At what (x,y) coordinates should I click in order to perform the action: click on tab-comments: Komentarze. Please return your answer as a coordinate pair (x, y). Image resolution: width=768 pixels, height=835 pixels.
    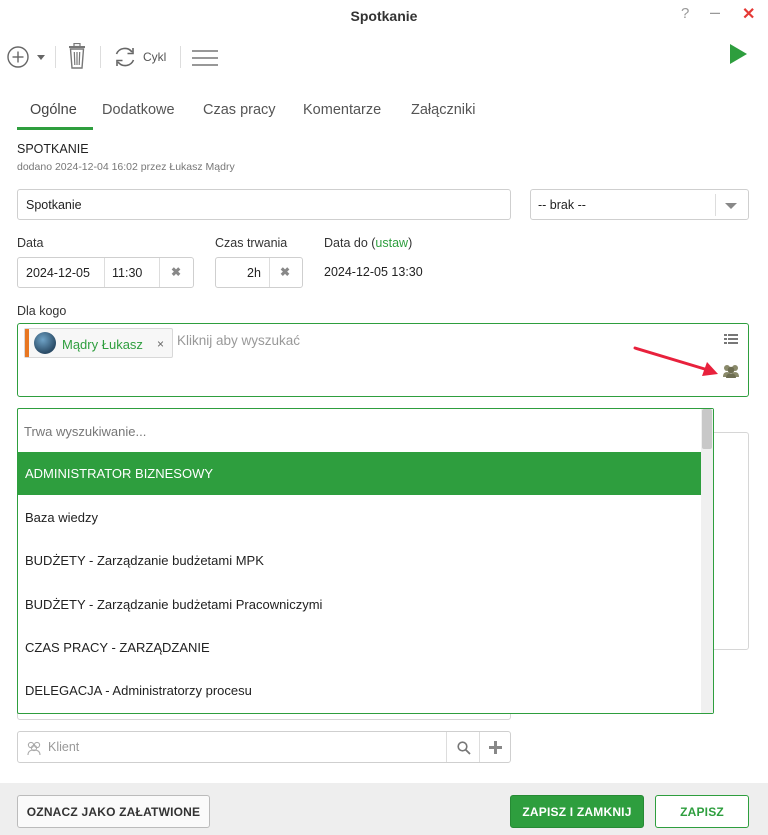
    Looking at the image, I should click on (342, 110).